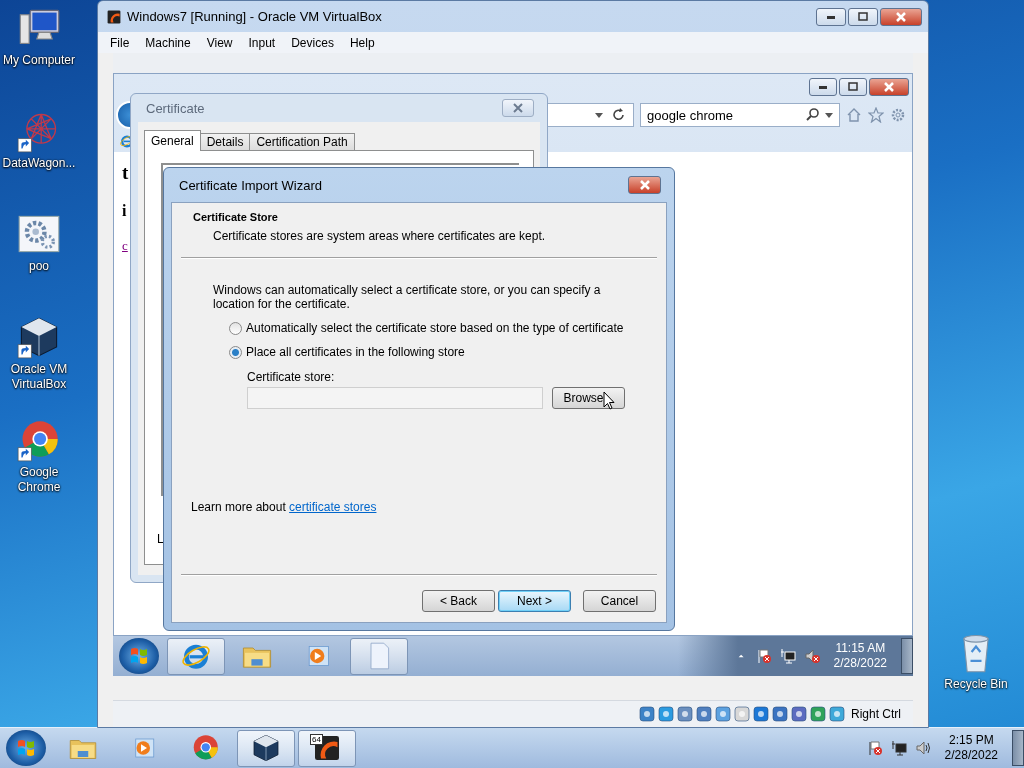 The width and height of the screenshot is (1024, 768). I want to click on help-text: Learn more about certificate stores, so click(284, 507).